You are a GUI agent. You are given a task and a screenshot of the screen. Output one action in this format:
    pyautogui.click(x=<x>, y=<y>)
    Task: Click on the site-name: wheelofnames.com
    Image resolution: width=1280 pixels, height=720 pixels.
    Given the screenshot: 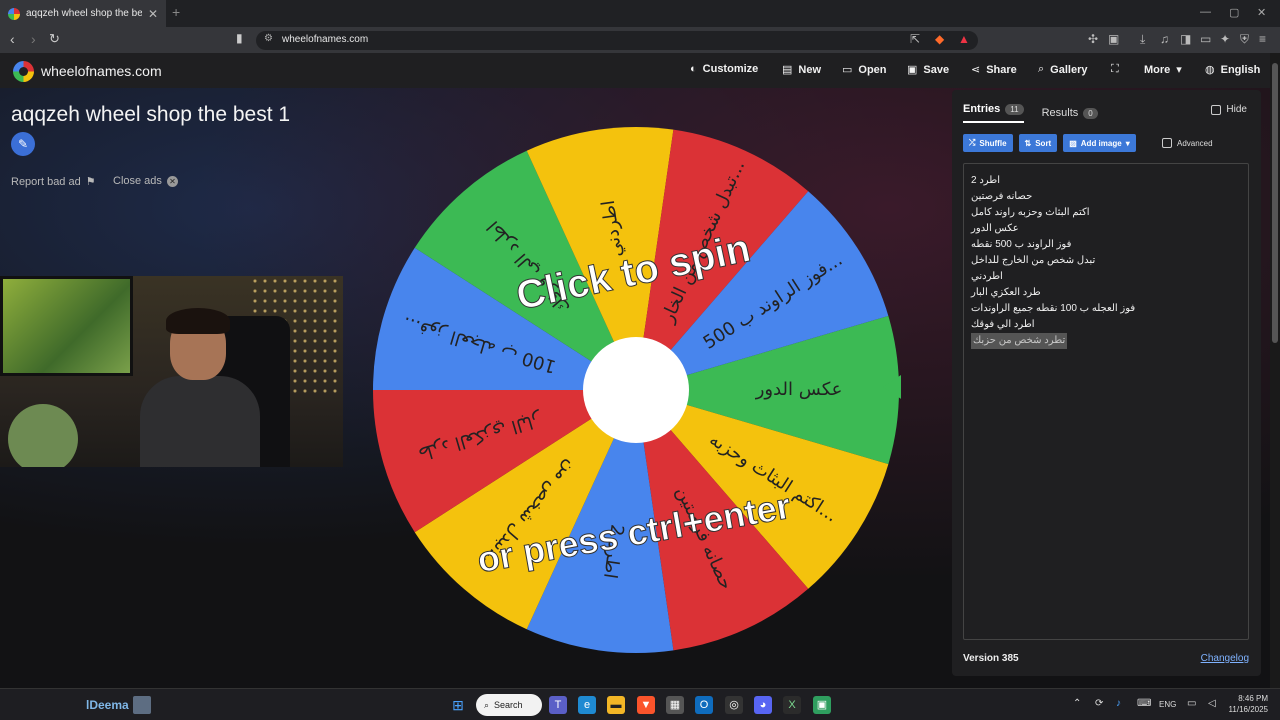 What is the action you would take?
    pyautogui.click(x=101, y=71)
    